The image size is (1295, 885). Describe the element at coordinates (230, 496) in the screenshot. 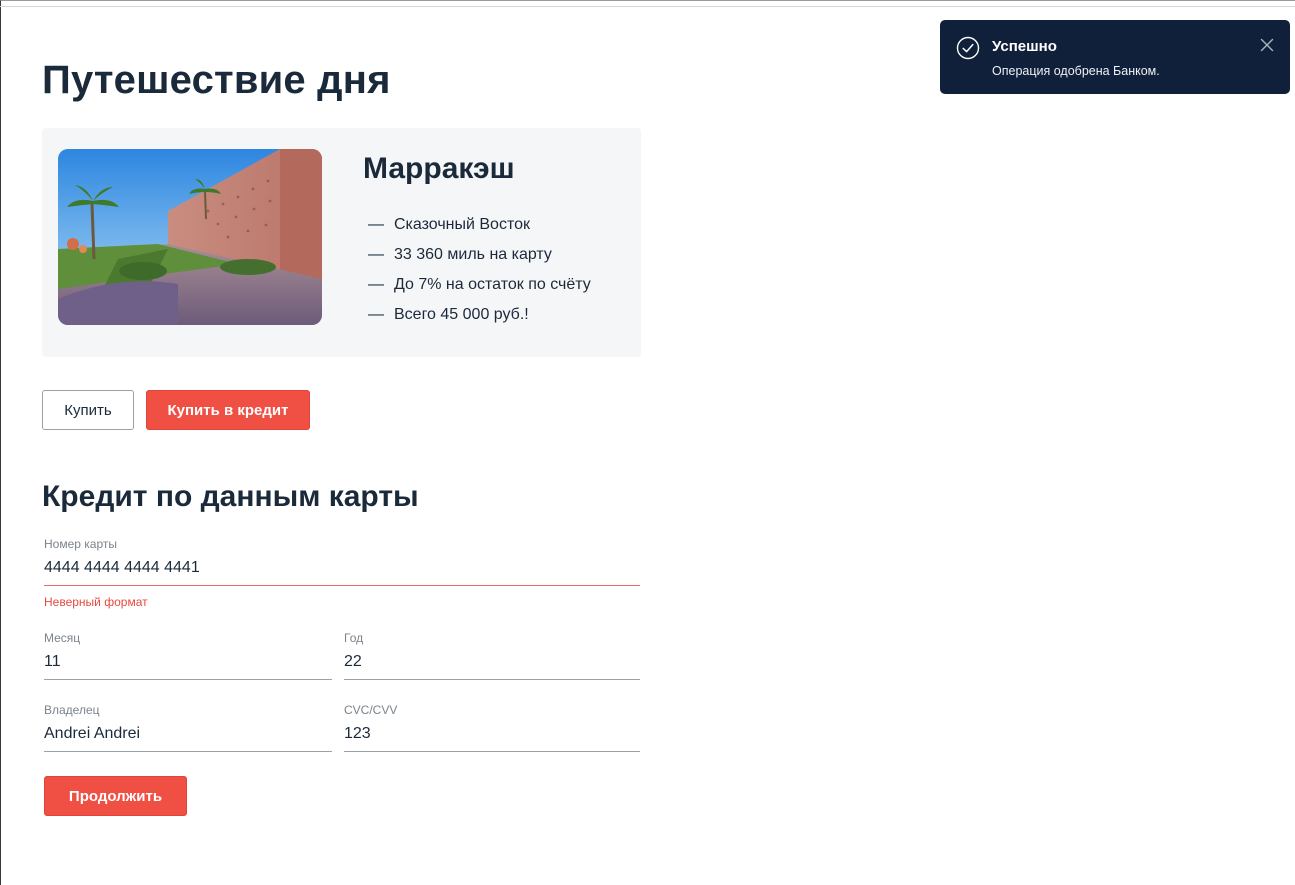

I see `credit-section-title: Кредит по данным карты` at that location.